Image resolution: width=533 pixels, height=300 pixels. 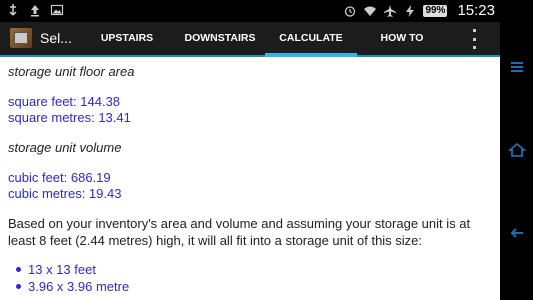 What do you see at coordinates (390, 10) in the screenshot?
I see `airplane-icon` at bounding box center [390, 10].